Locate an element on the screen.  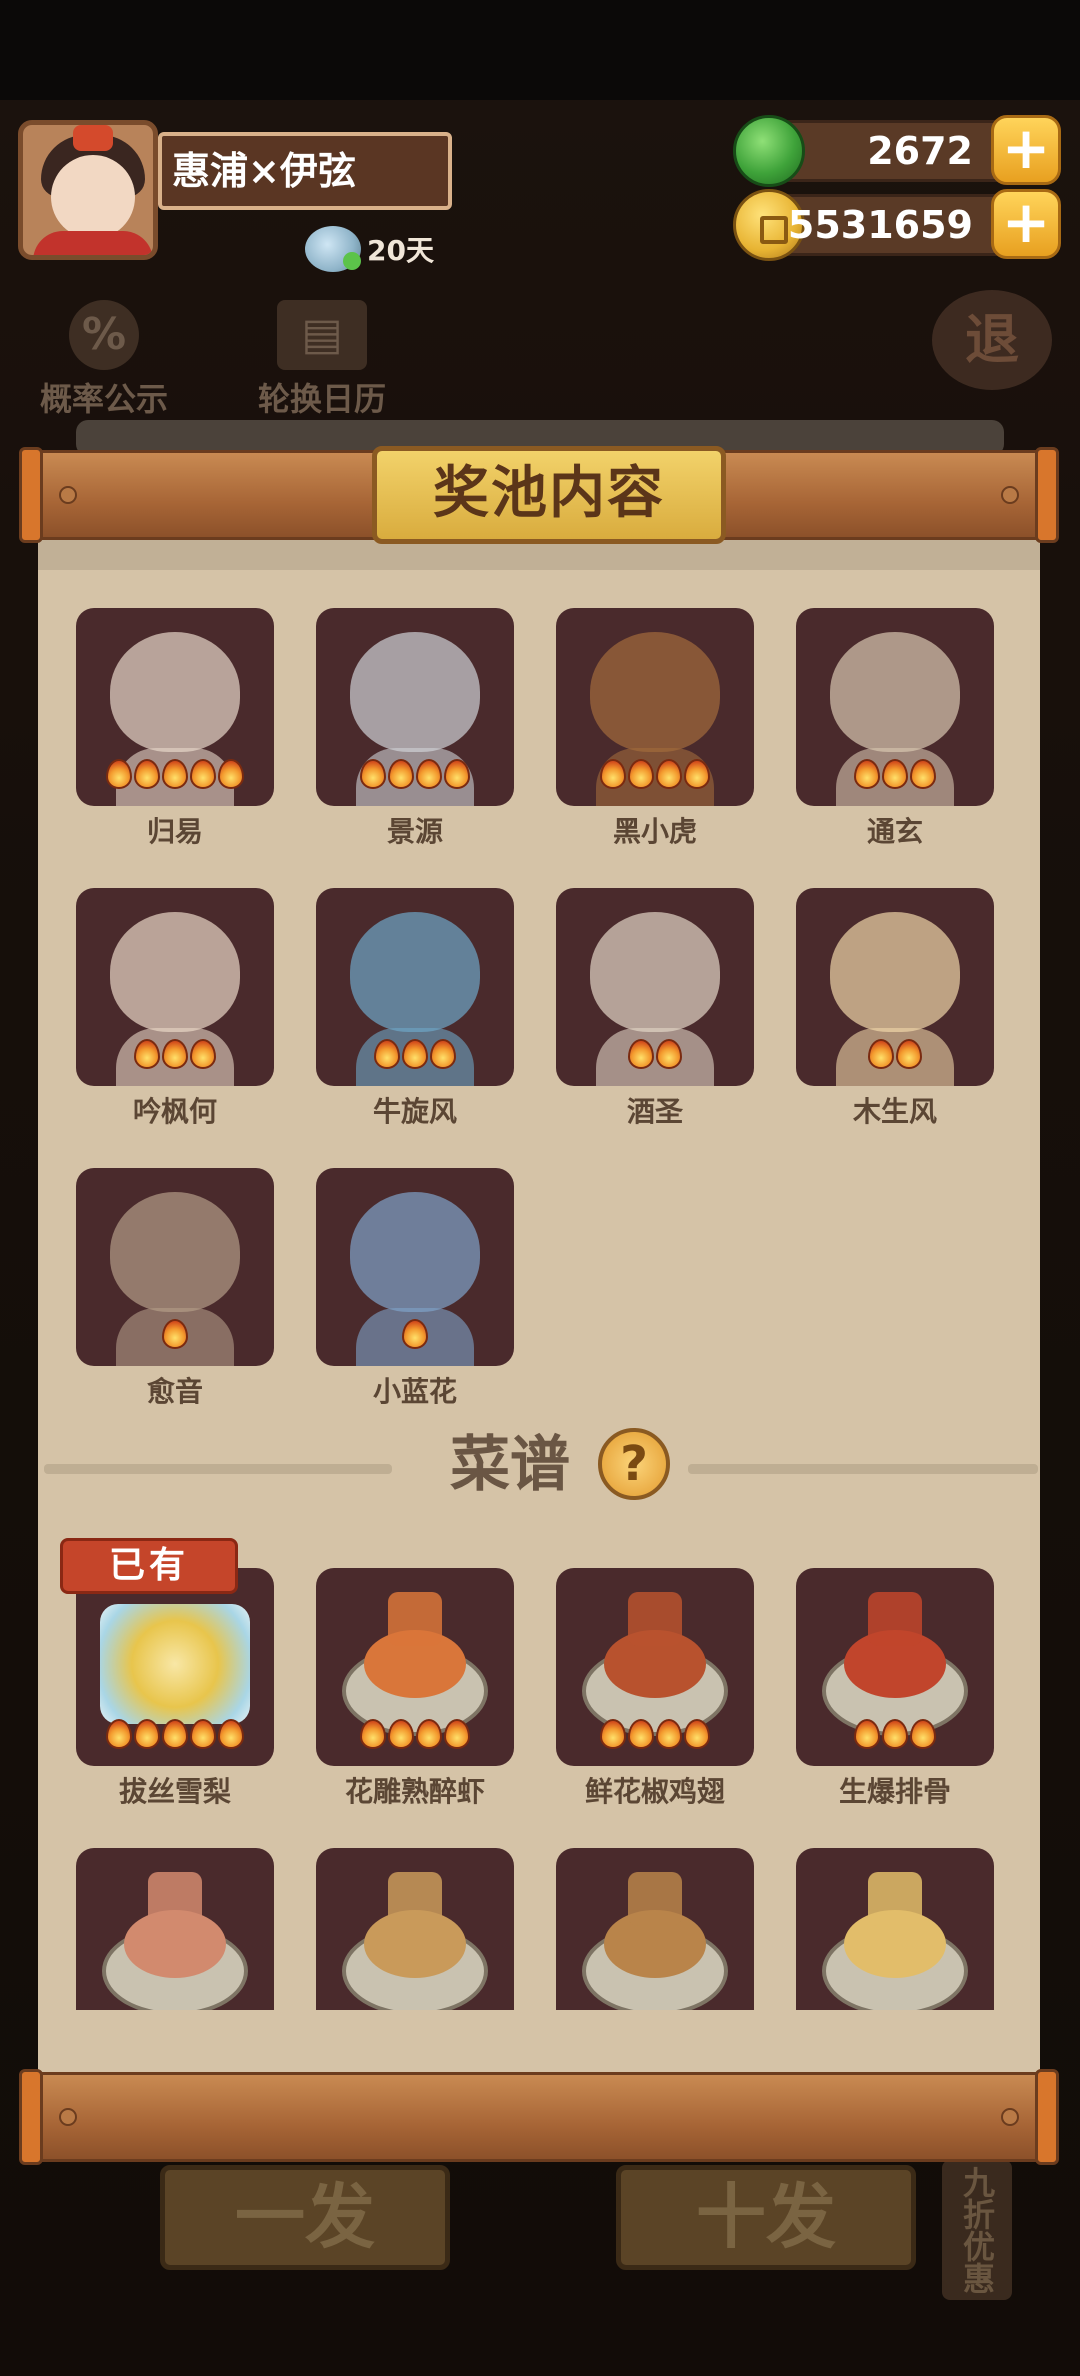
character-card: 景源 is located at coordinates (415, 729).